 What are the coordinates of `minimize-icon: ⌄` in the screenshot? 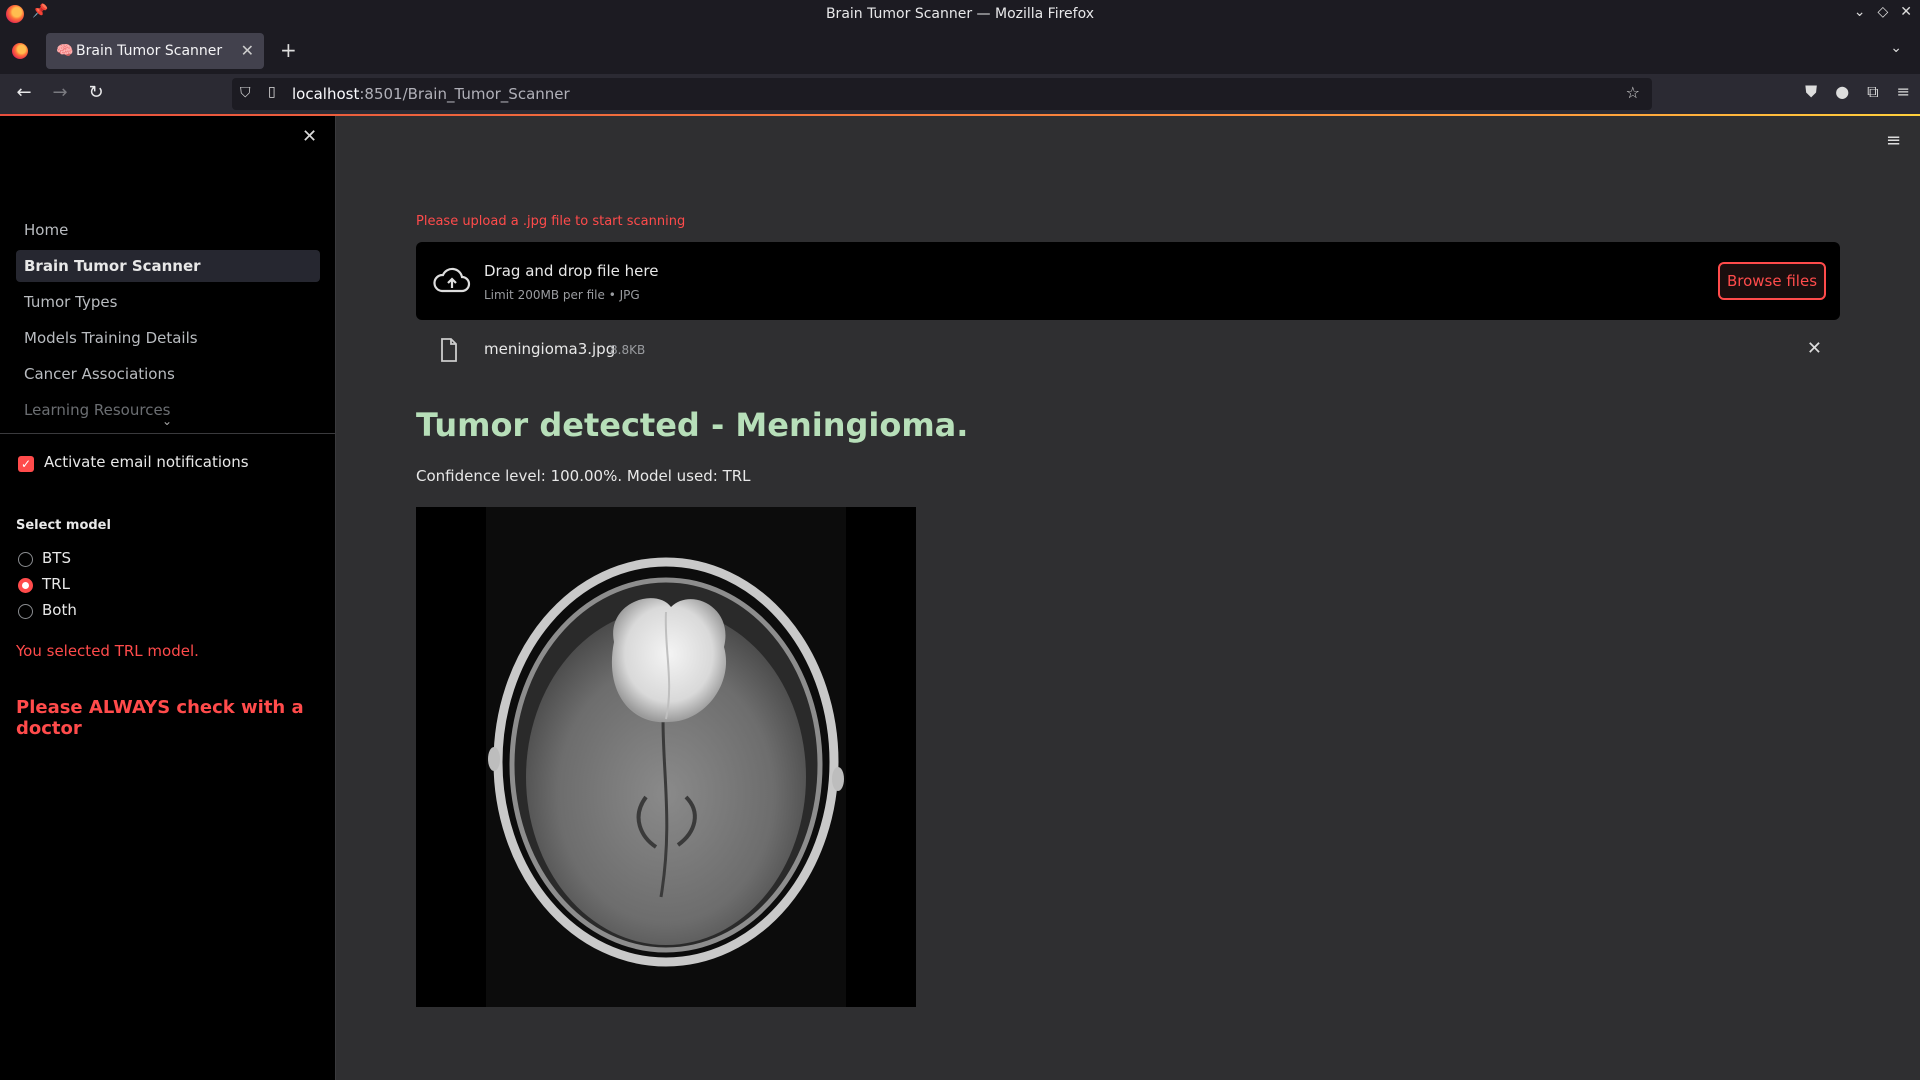 It's located at (1860, 12).